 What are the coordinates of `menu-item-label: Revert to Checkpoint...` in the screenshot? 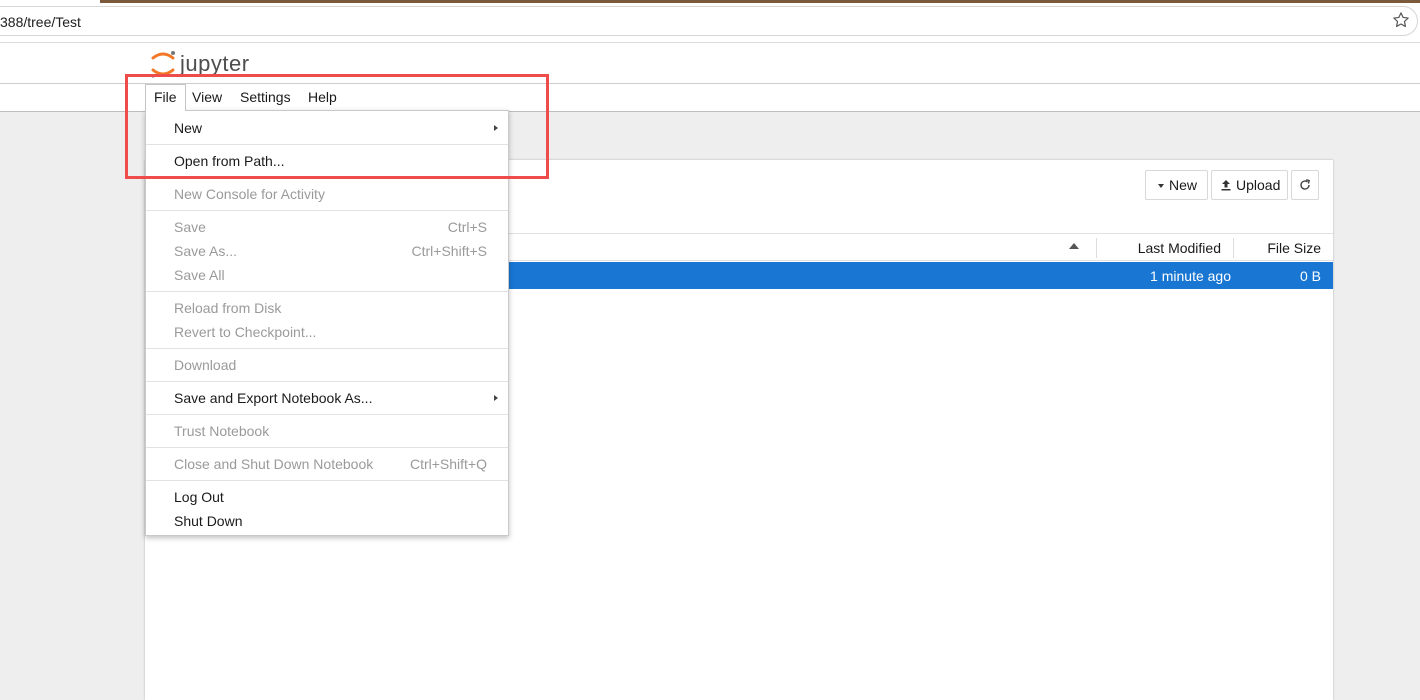 It's located at (245, 332).